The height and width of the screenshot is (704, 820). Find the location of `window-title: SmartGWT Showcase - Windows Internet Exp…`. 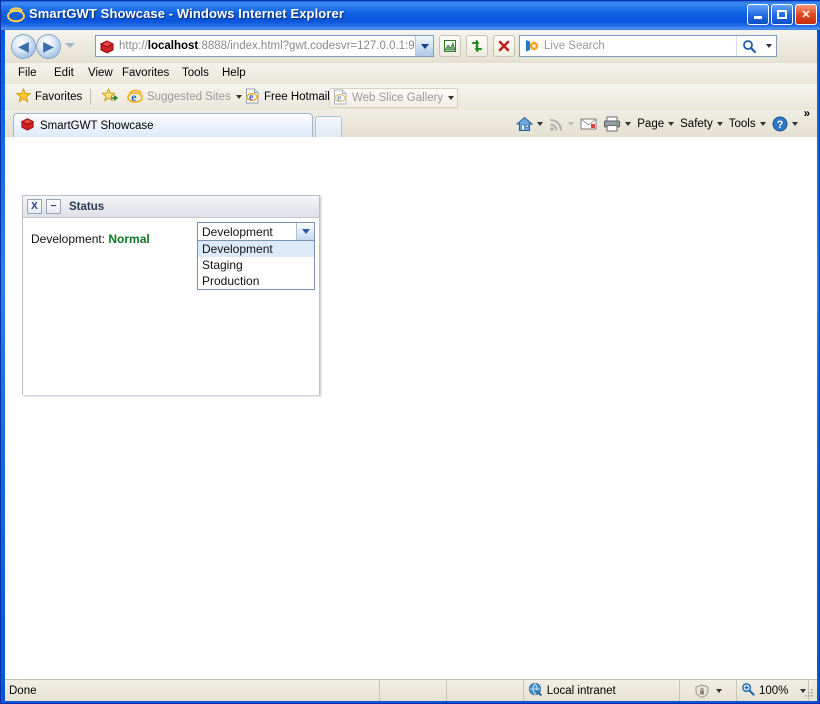

window-title: SmartGWT Showcase - Windows Internet Exp… is located at coordinates (186, 13).